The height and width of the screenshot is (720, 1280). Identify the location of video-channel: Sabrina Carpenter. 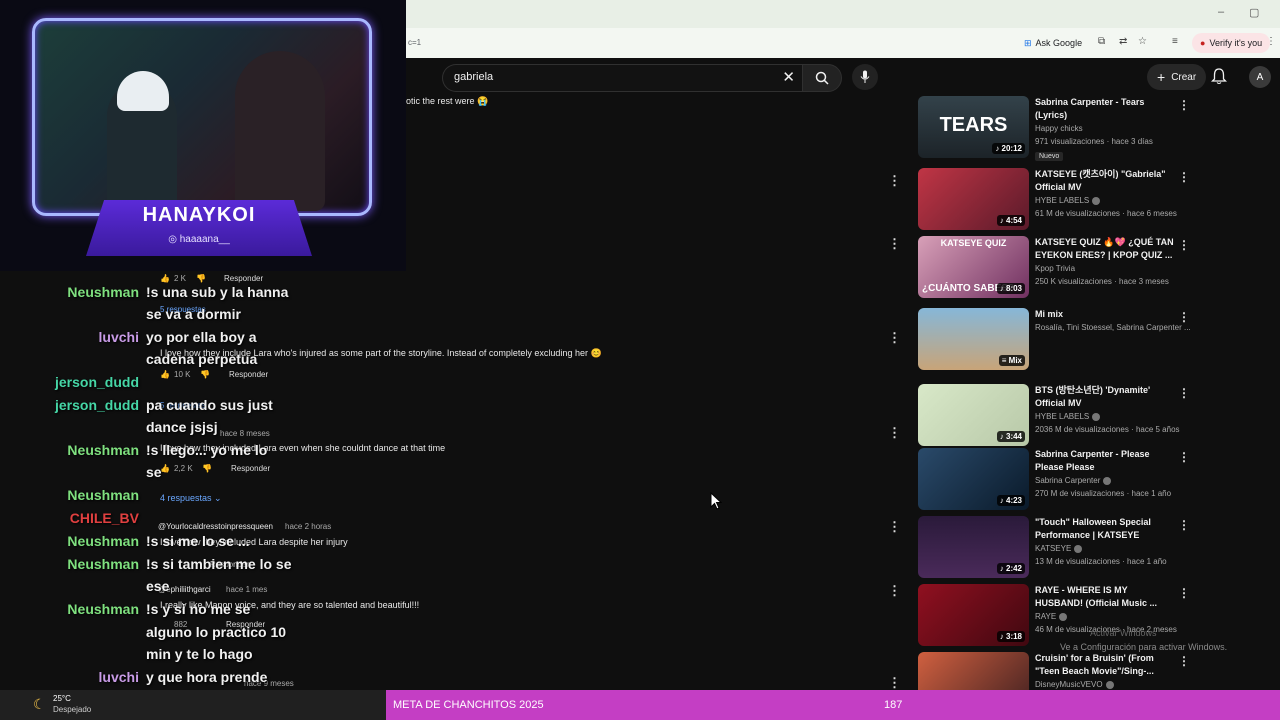
(1073, 480).